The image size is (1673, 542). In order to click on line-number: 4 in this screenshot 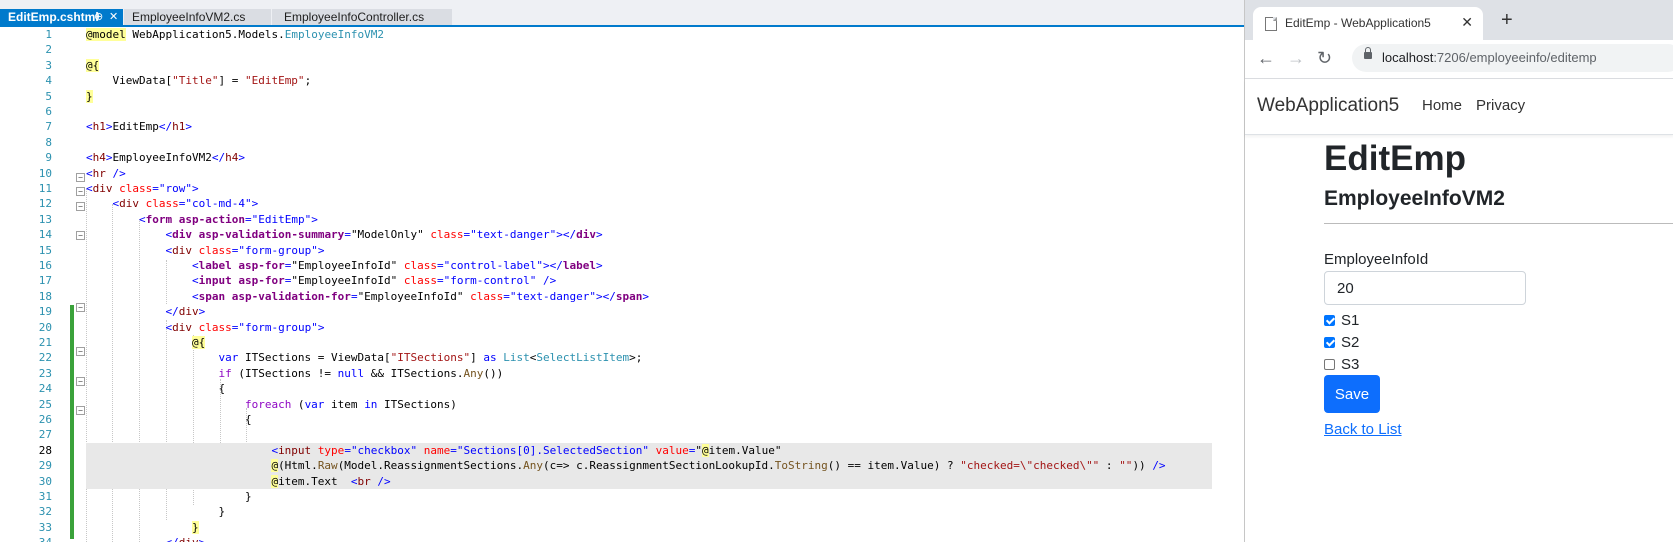, I will do `click(48, 81)`.